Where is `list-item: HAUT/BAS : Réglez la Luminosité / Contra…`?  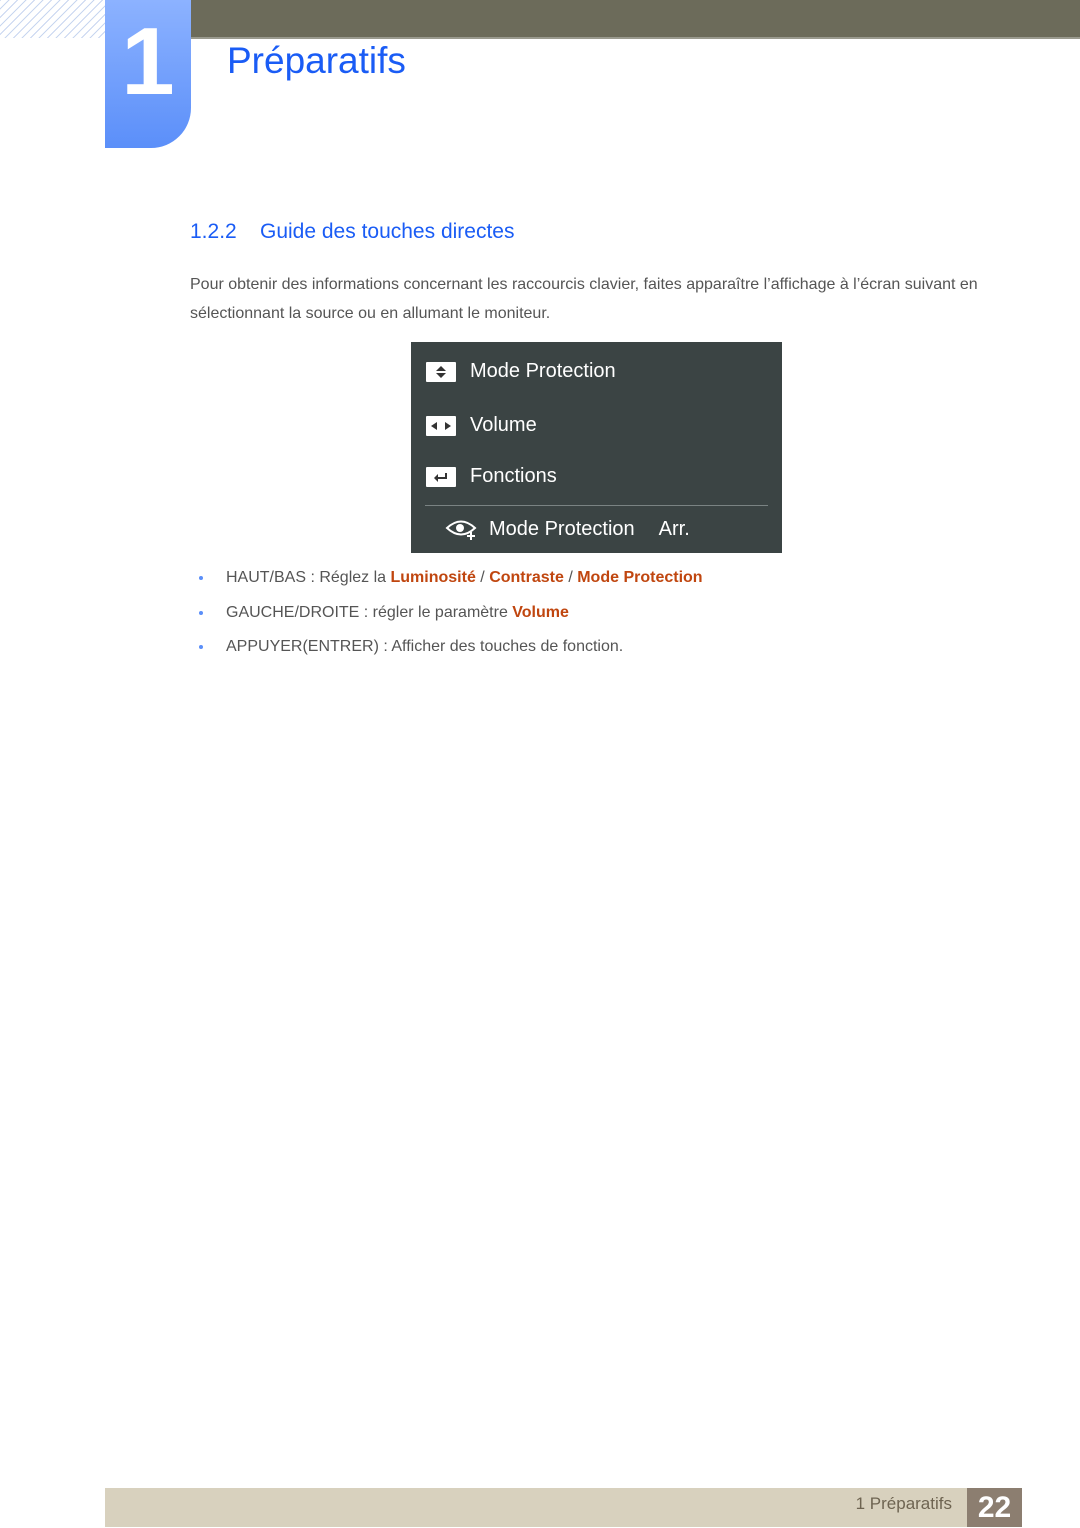 list-item: HAUT/BAS : Réglez la Luminosité / Contra… is located at coordinates (446, 583).